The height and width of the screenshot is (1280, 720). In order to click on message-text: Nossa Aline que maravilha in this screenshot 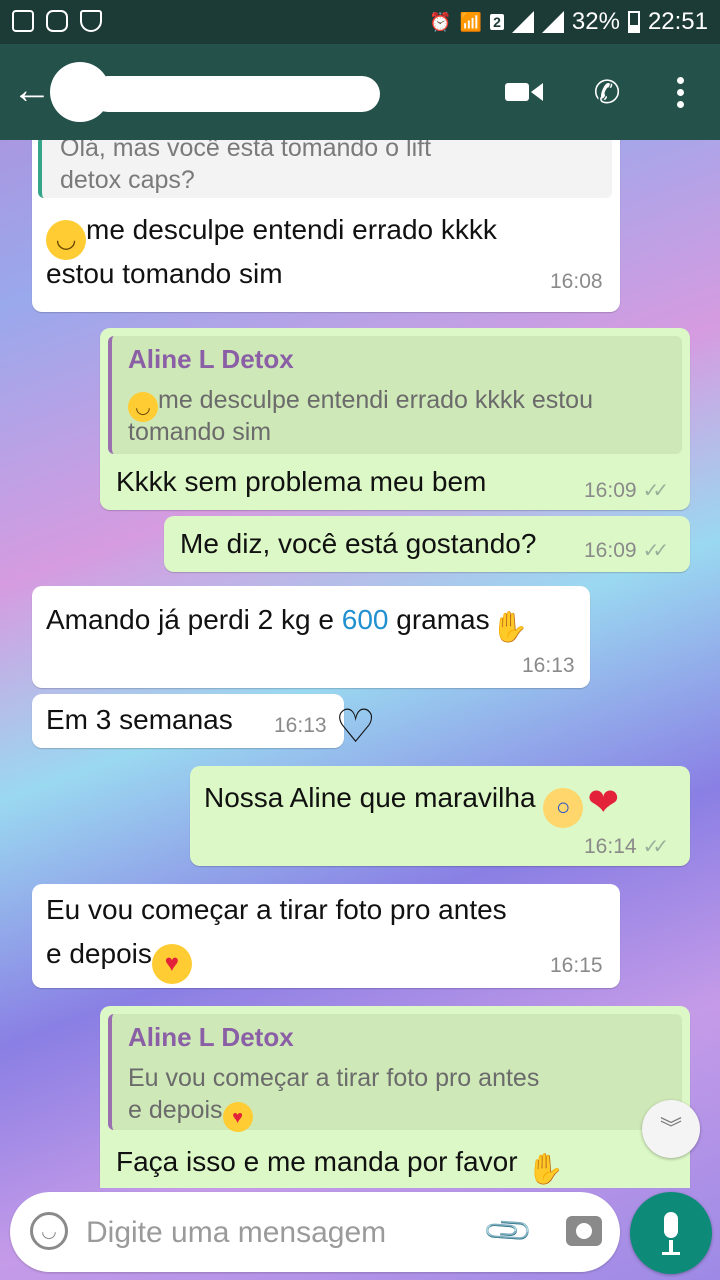, I will do `click(413, 802)`.